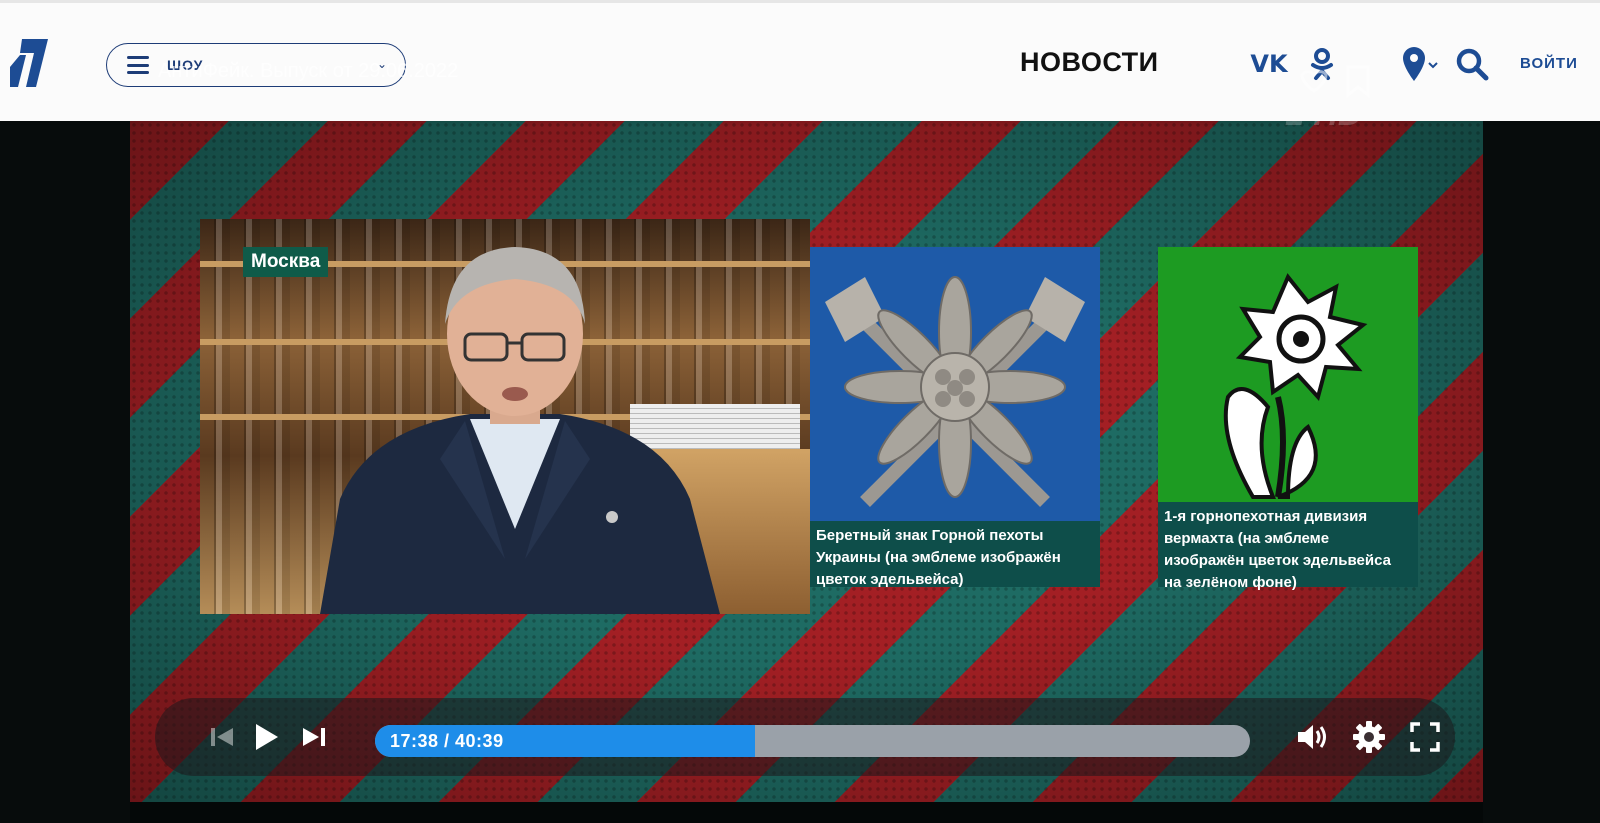  What do you see at coordinates (1472, 64) in the screenshot?
I see `search-icon` at bounding box center [1472, 64].